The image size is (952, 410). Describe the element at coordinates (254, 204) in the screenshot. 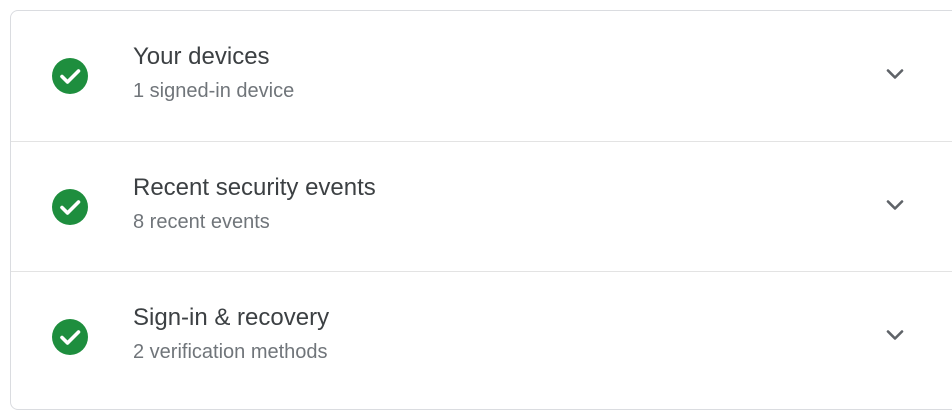

I see `row-text: Recent security events 8 recent events` at that location.